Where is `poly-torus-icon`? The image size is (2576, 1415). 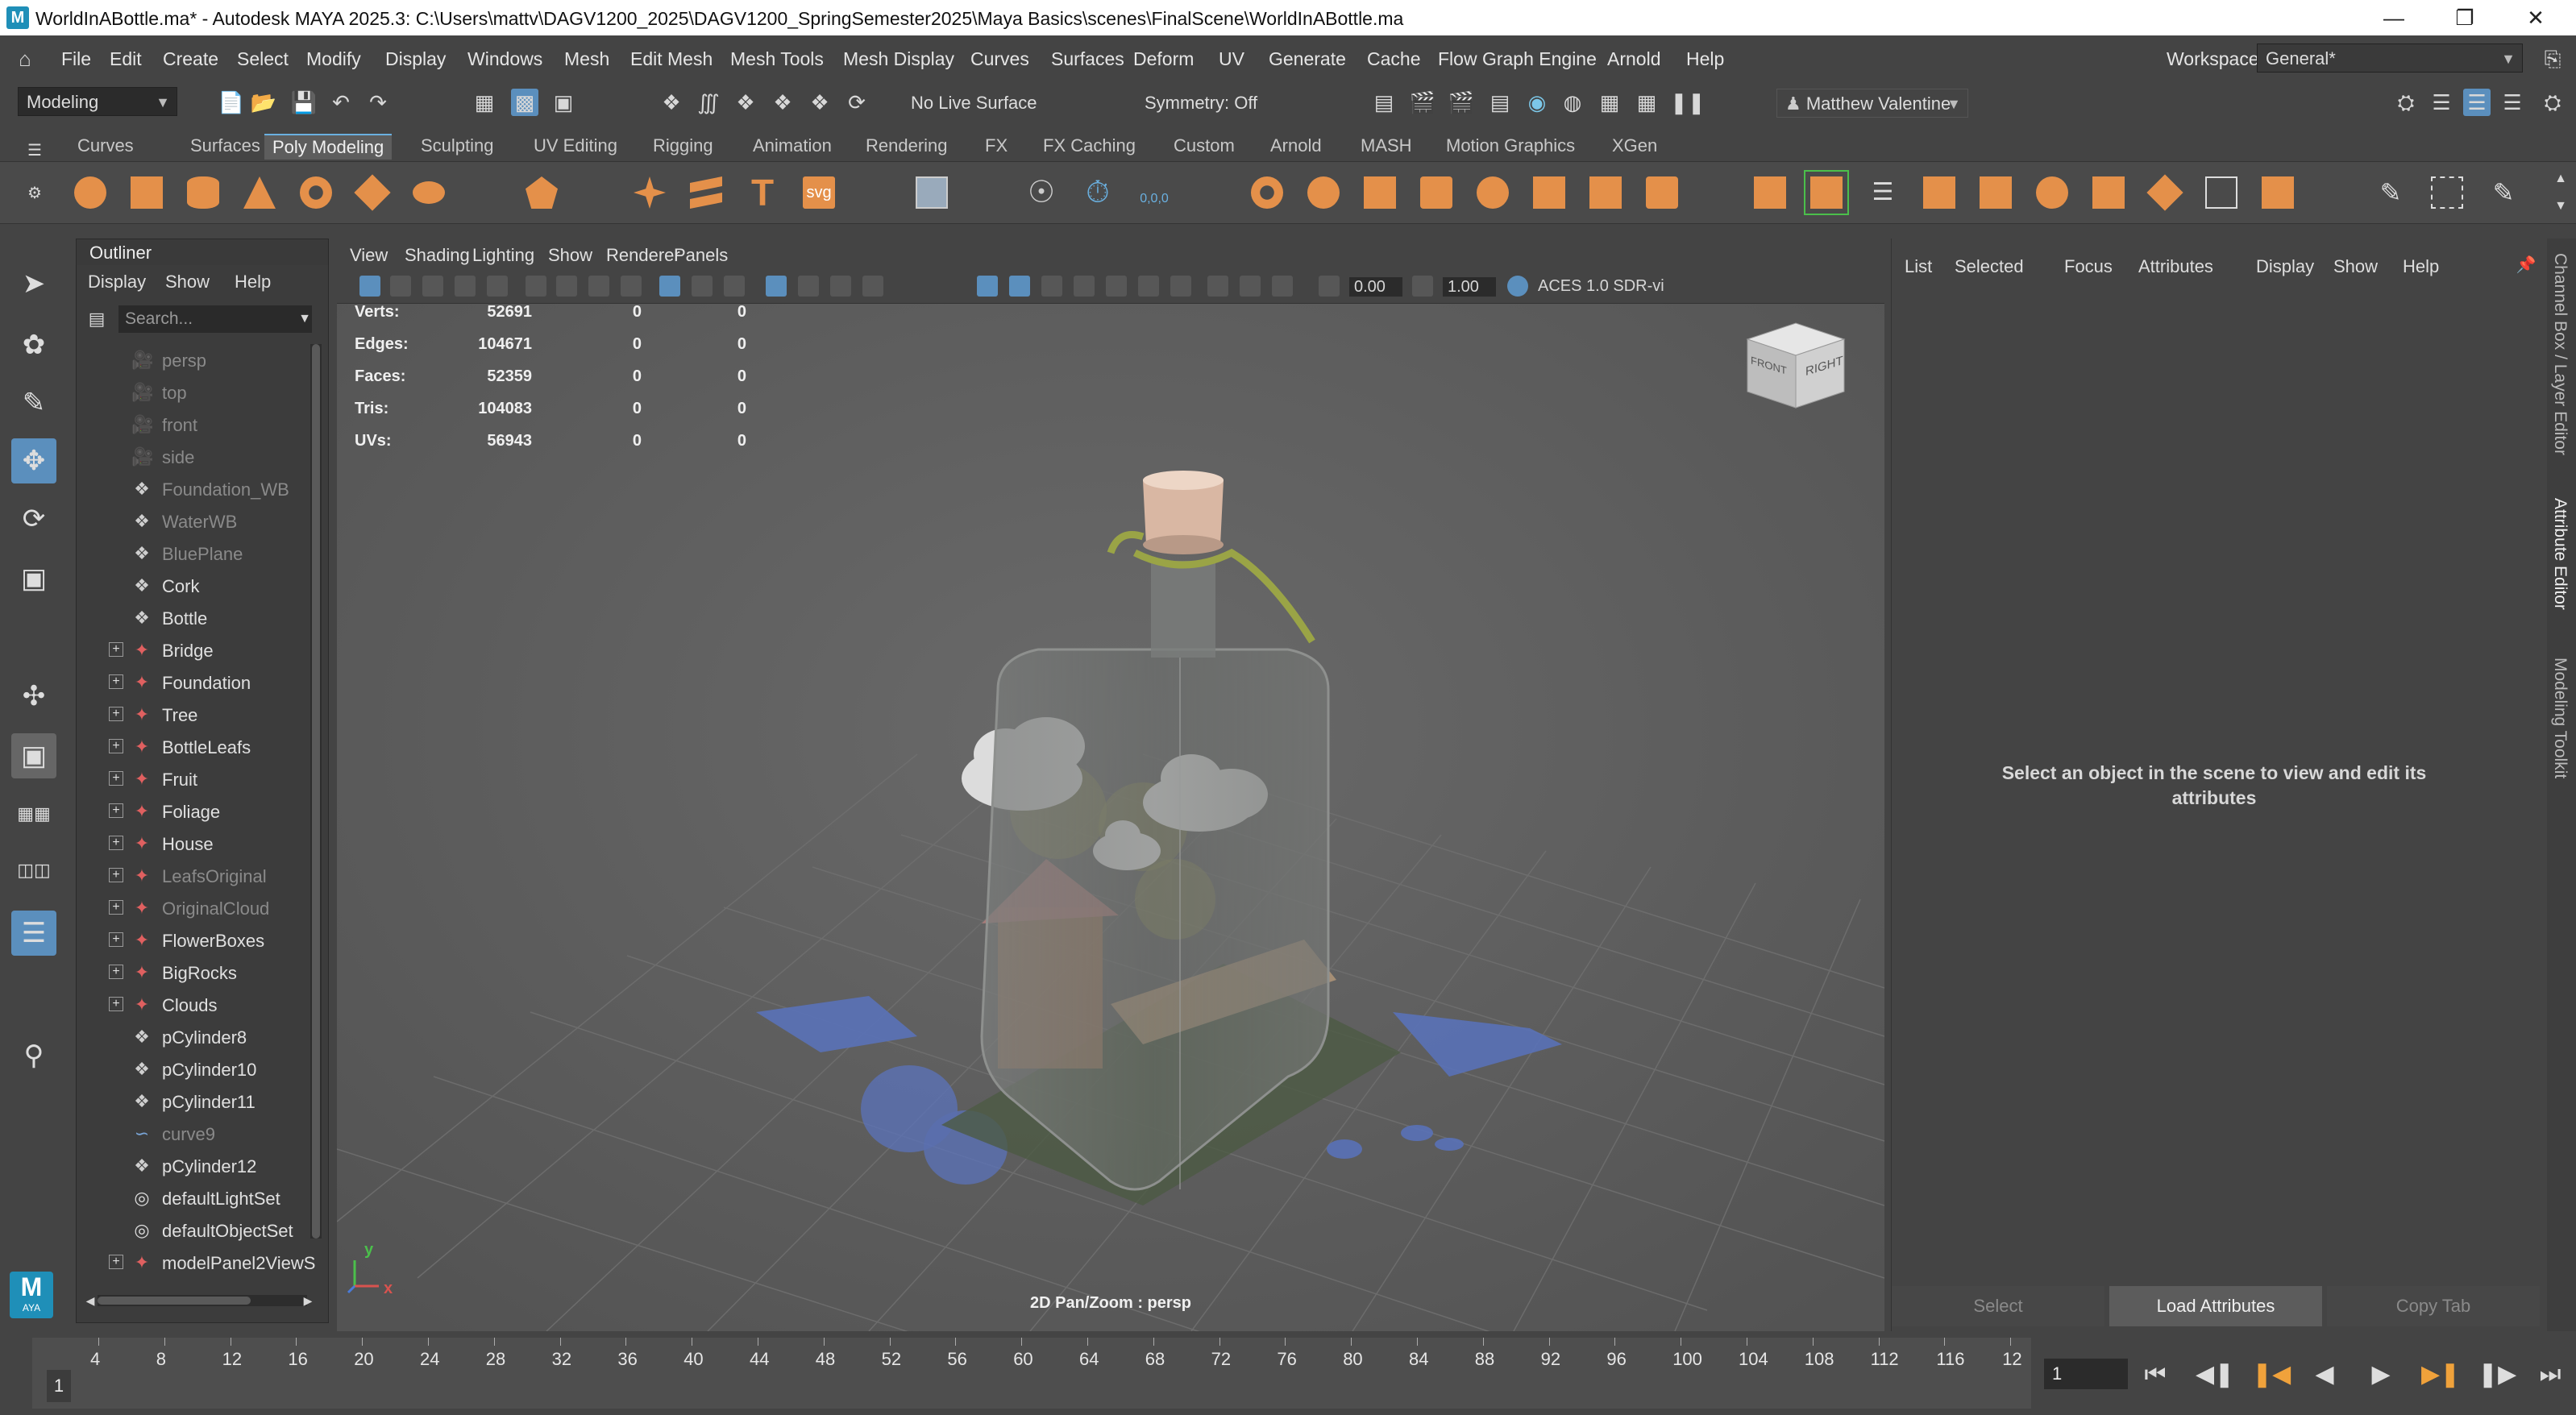
poly-torus-icon is located at coordinates (316, 193).